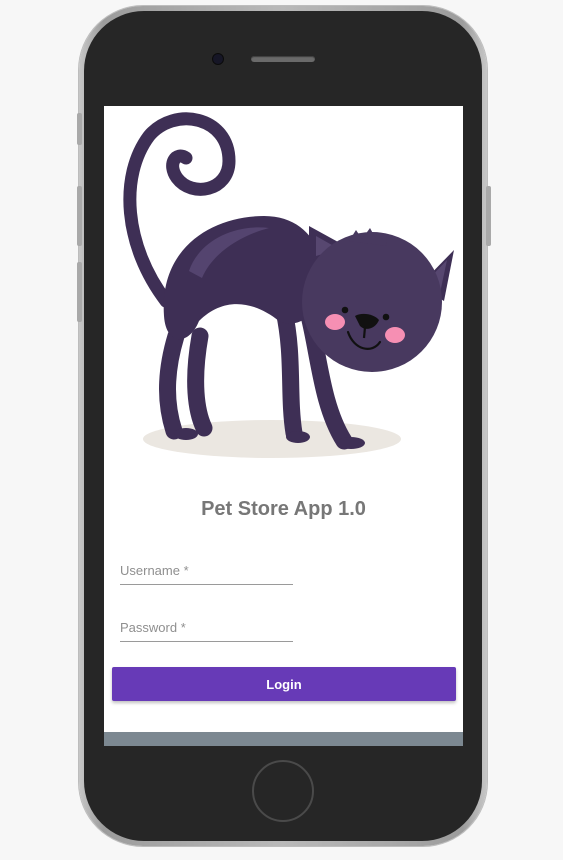 This screenshot has width=563, height=860. I want to click on volume-down-button, so click(79, 292).